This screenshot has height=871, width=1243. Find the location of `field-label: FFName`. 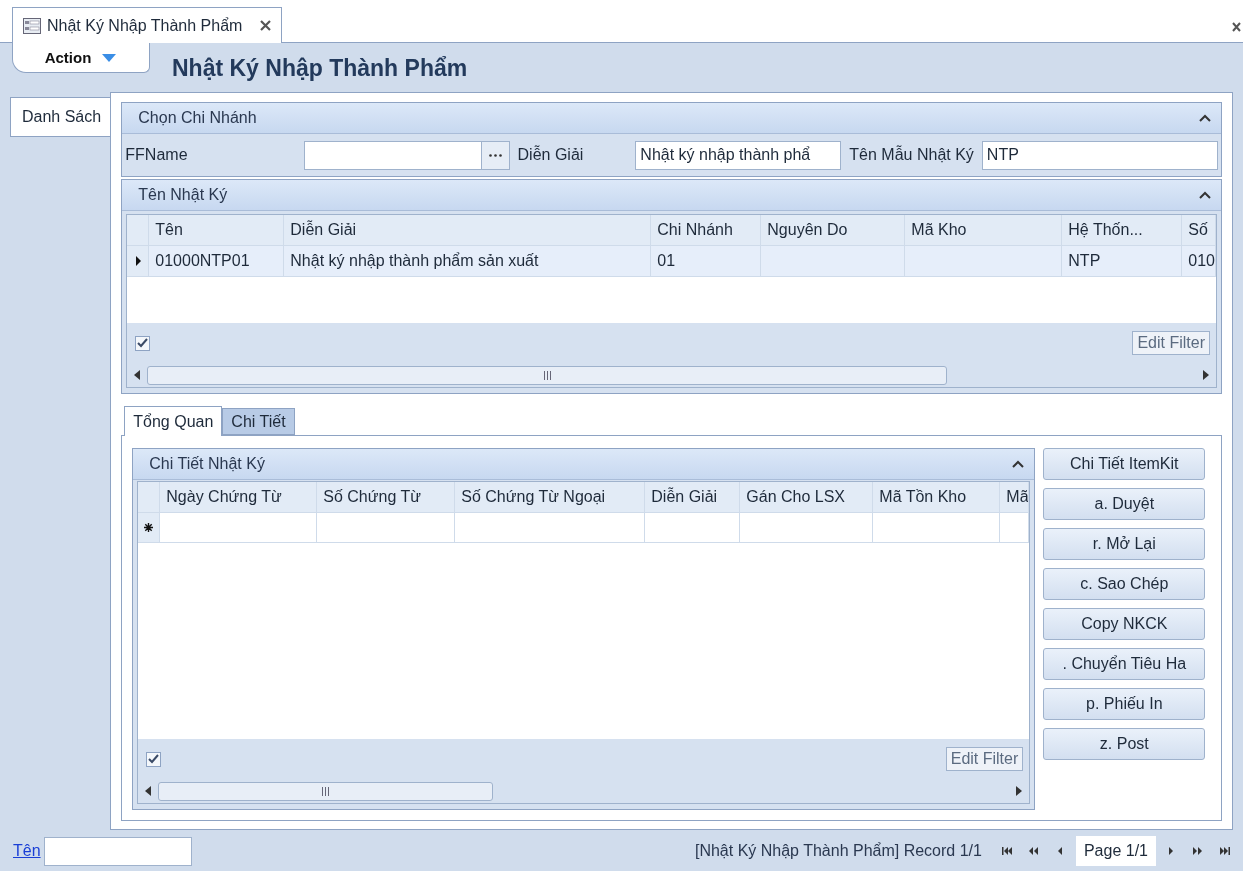

field-label: FFName is located at coordinates (156, 155).